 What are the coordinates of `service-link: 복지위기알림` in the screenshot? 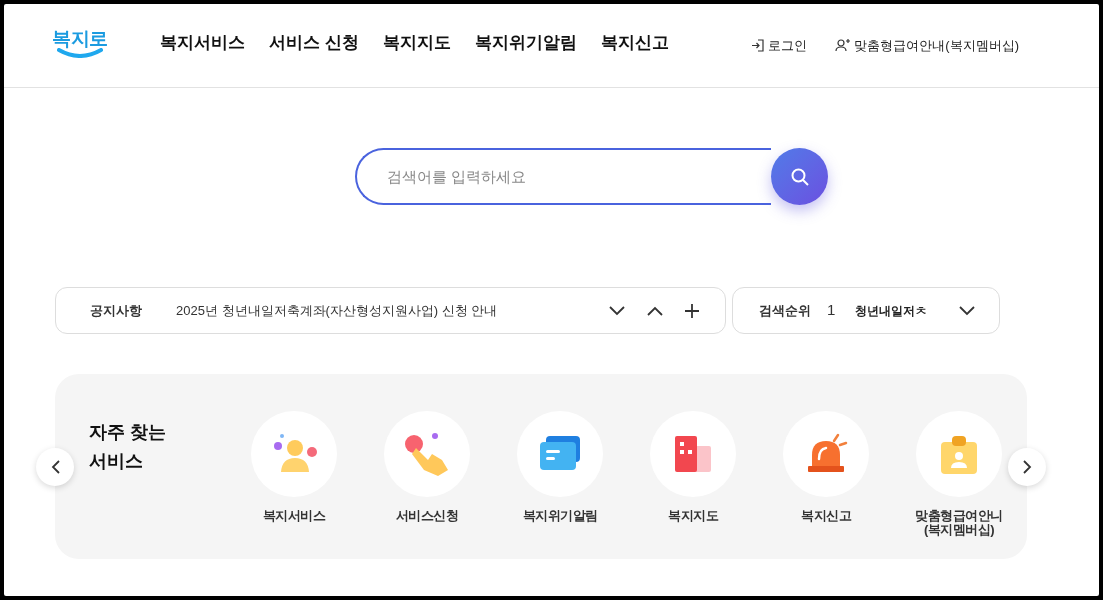 It's located at (560, 474).